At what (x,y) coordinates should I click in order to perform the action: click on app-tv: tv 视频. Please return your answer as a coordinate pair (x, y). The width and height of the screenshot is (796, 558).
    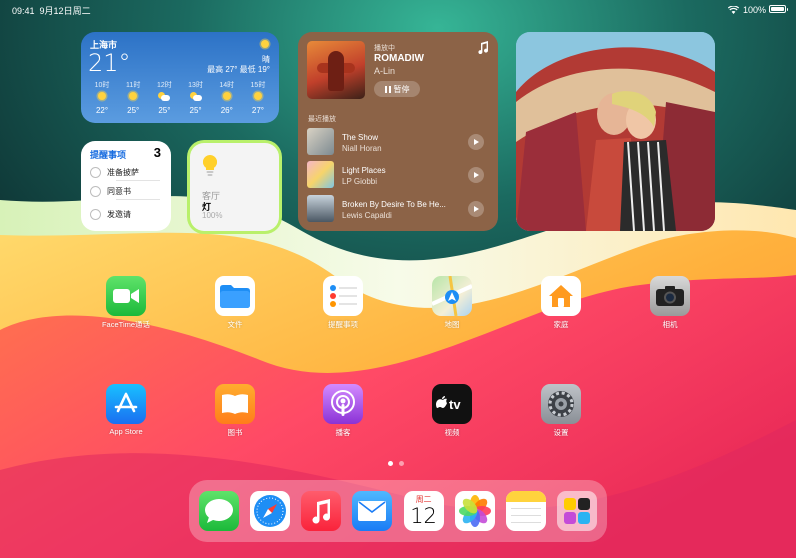
    Looking at the image, I should click on (452, 415).